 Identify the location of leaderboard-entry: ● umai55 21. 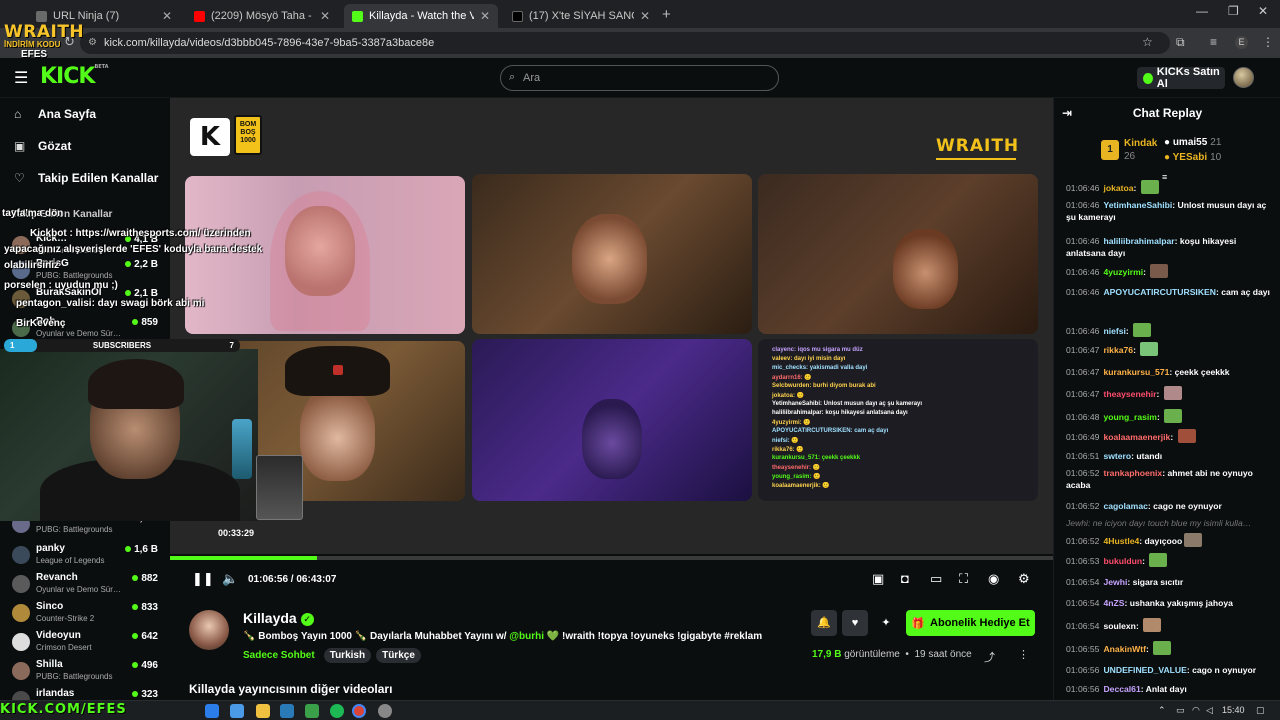
(1192, 142).